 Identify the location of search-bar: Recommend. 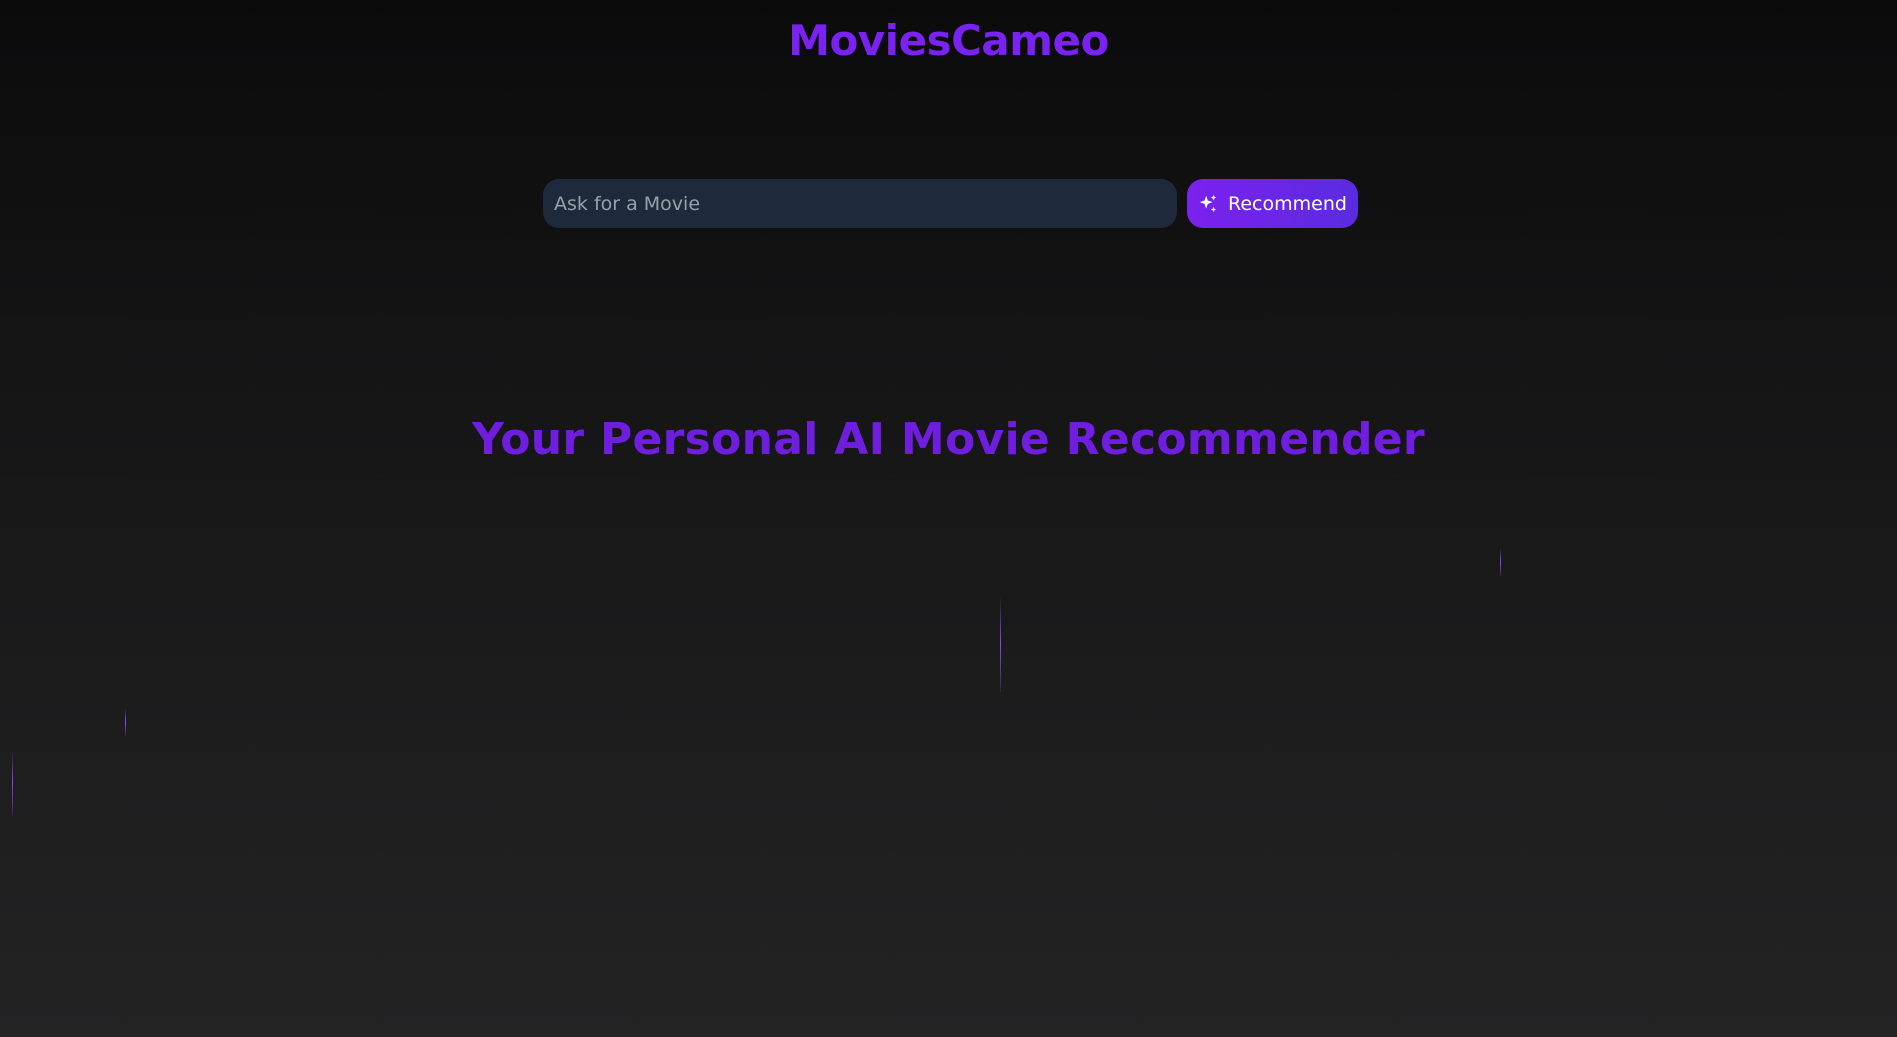
(950, 203).